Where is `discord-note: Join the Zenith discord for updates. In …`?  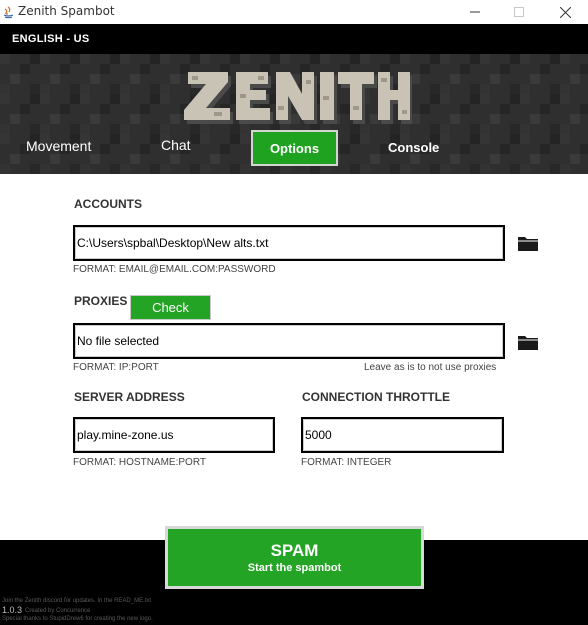 discord-note: Join the Zenith discord for updates. In … is located at coordinates (77, 601).